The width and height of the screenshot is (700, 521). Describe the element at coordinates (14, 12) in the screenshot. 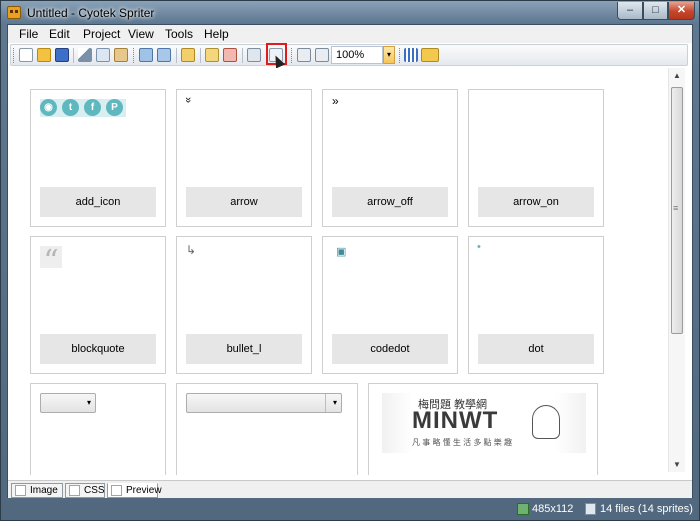

I see `app-icon` at that location.